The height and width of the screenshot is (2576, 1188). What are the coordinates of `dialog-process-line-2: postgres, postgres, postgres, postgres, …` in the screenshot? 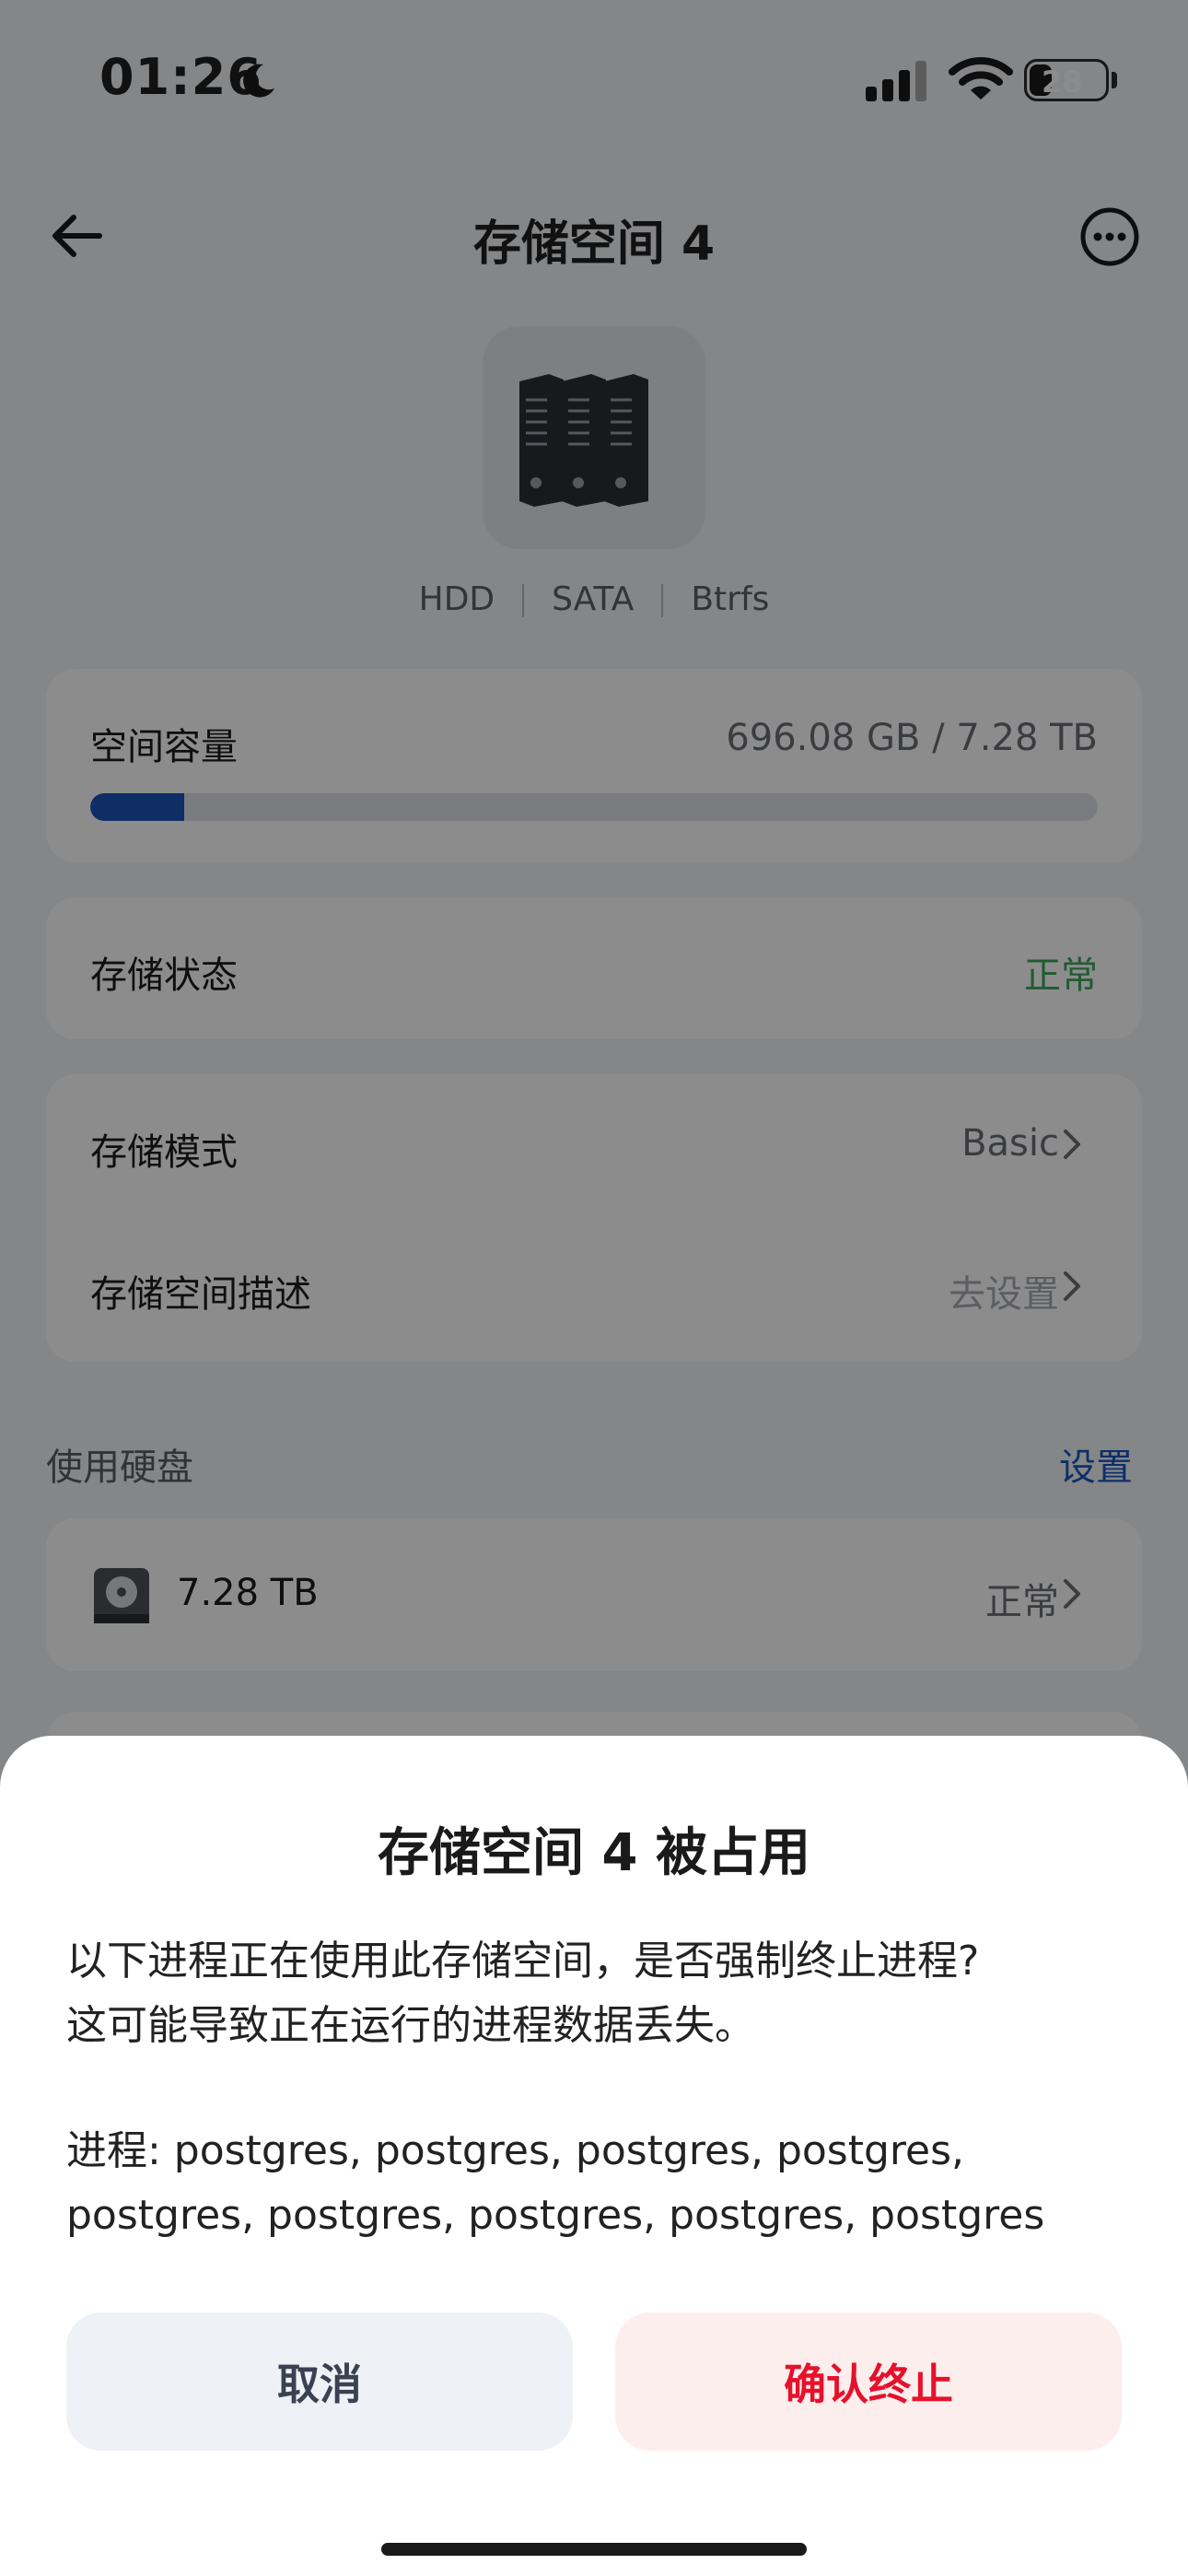 It's located at (555, 2215).